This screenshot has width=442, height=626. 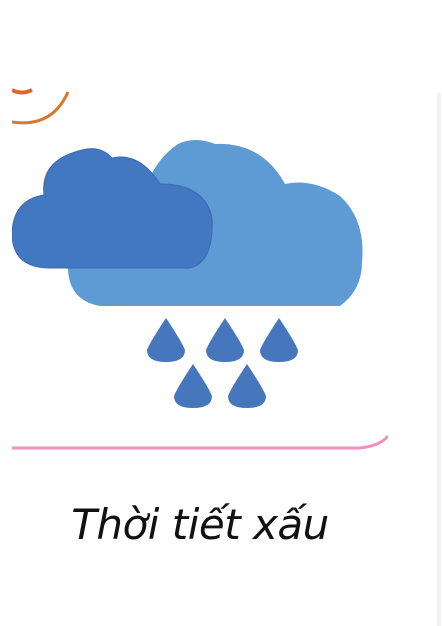 What do you see at coordinates (200, 442) in the screenshot?
I see `card-border` at bounding box center [200, 442].